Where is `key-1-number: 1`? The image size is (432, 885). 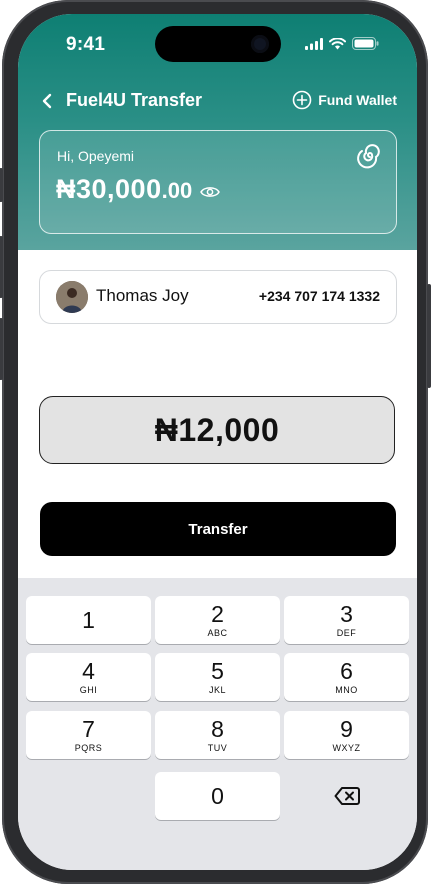 key-1-number: 1 is located at coordinates (88, 619).